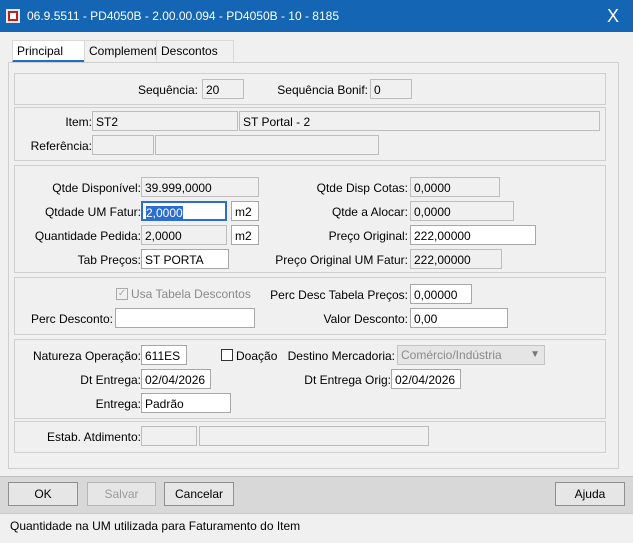 The height and width of the screenshot is (543, 633). Describe the element at coordinates (462, 211) in the screenshot. I see `qtde-alocar-field: 0,0000` at that location.